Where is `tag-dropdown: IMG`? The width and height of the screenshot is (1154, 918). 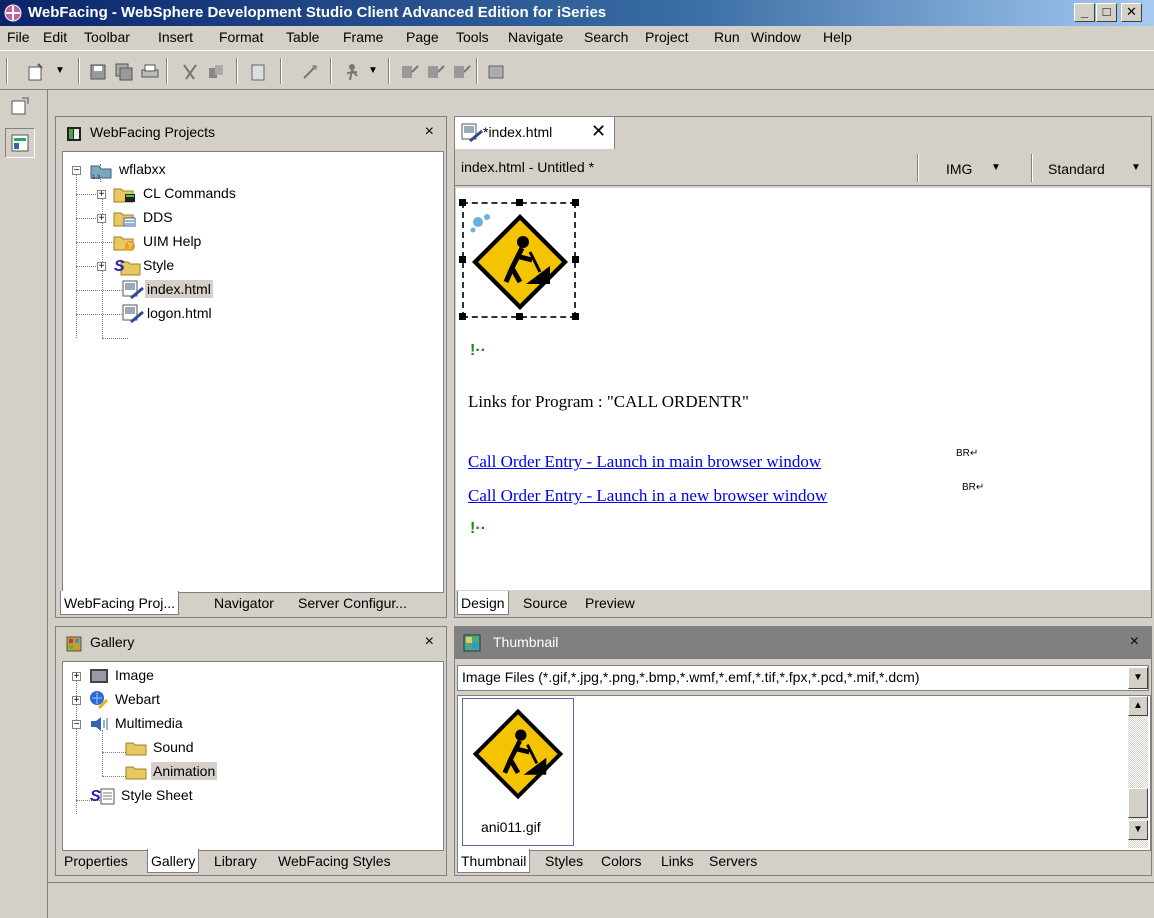
tag-dropdown: IMG is located at coordinates (959, 169).